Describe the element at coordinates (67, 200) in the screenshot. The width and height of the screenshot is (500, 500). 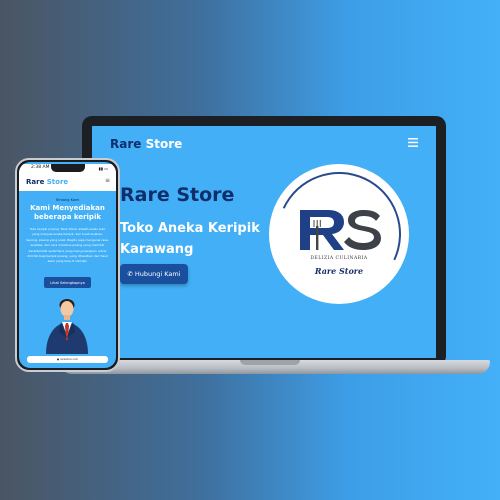
I see `section-kicker: Tentang Kami` at that location.